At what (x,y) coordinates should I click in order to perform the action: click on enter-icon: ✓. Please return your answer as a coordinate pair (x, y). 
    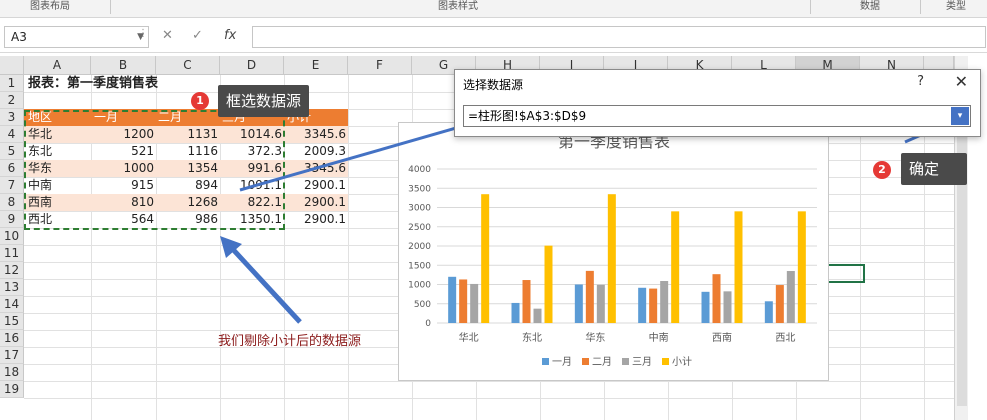
    Looking at the image, I should click on (197, 35).